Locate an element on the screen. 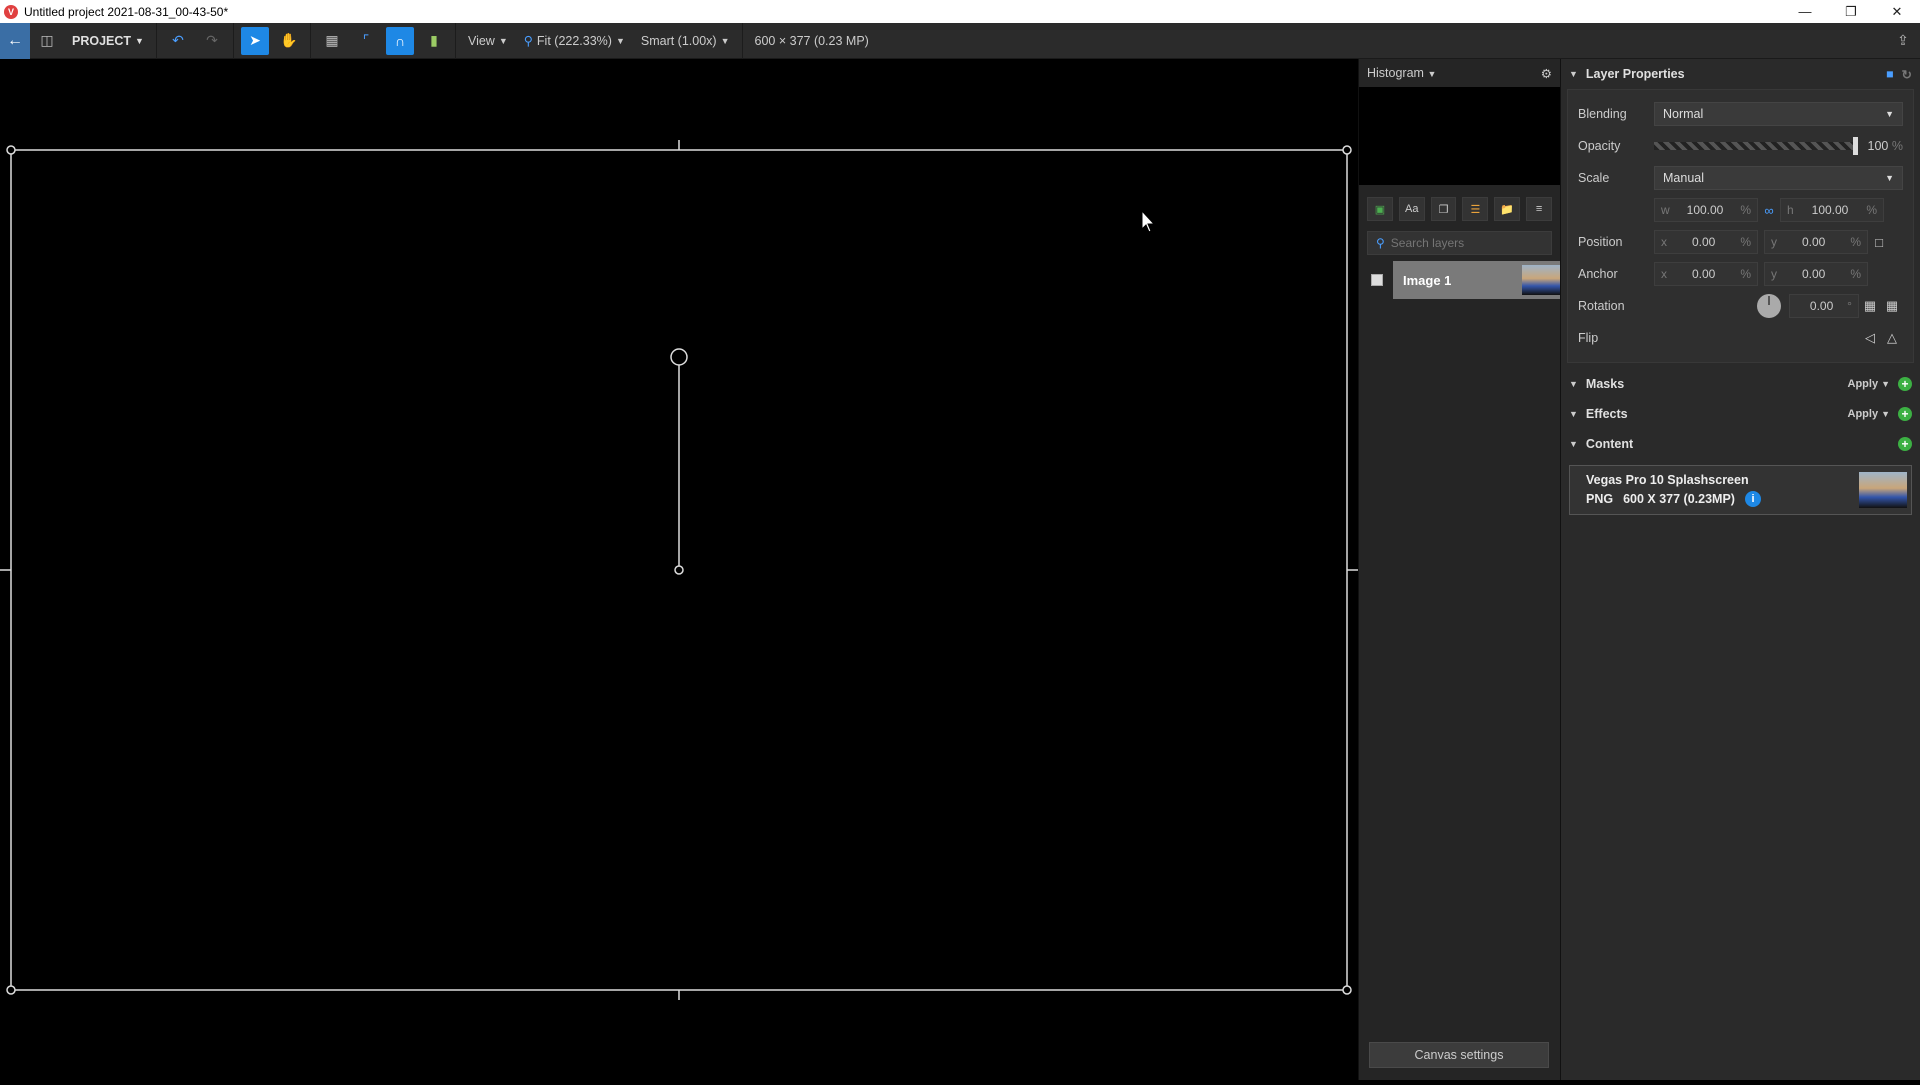 This screenshot has height=1085, width=1920. position-x-value: 0.00 is located at coordinates (1703, 242).